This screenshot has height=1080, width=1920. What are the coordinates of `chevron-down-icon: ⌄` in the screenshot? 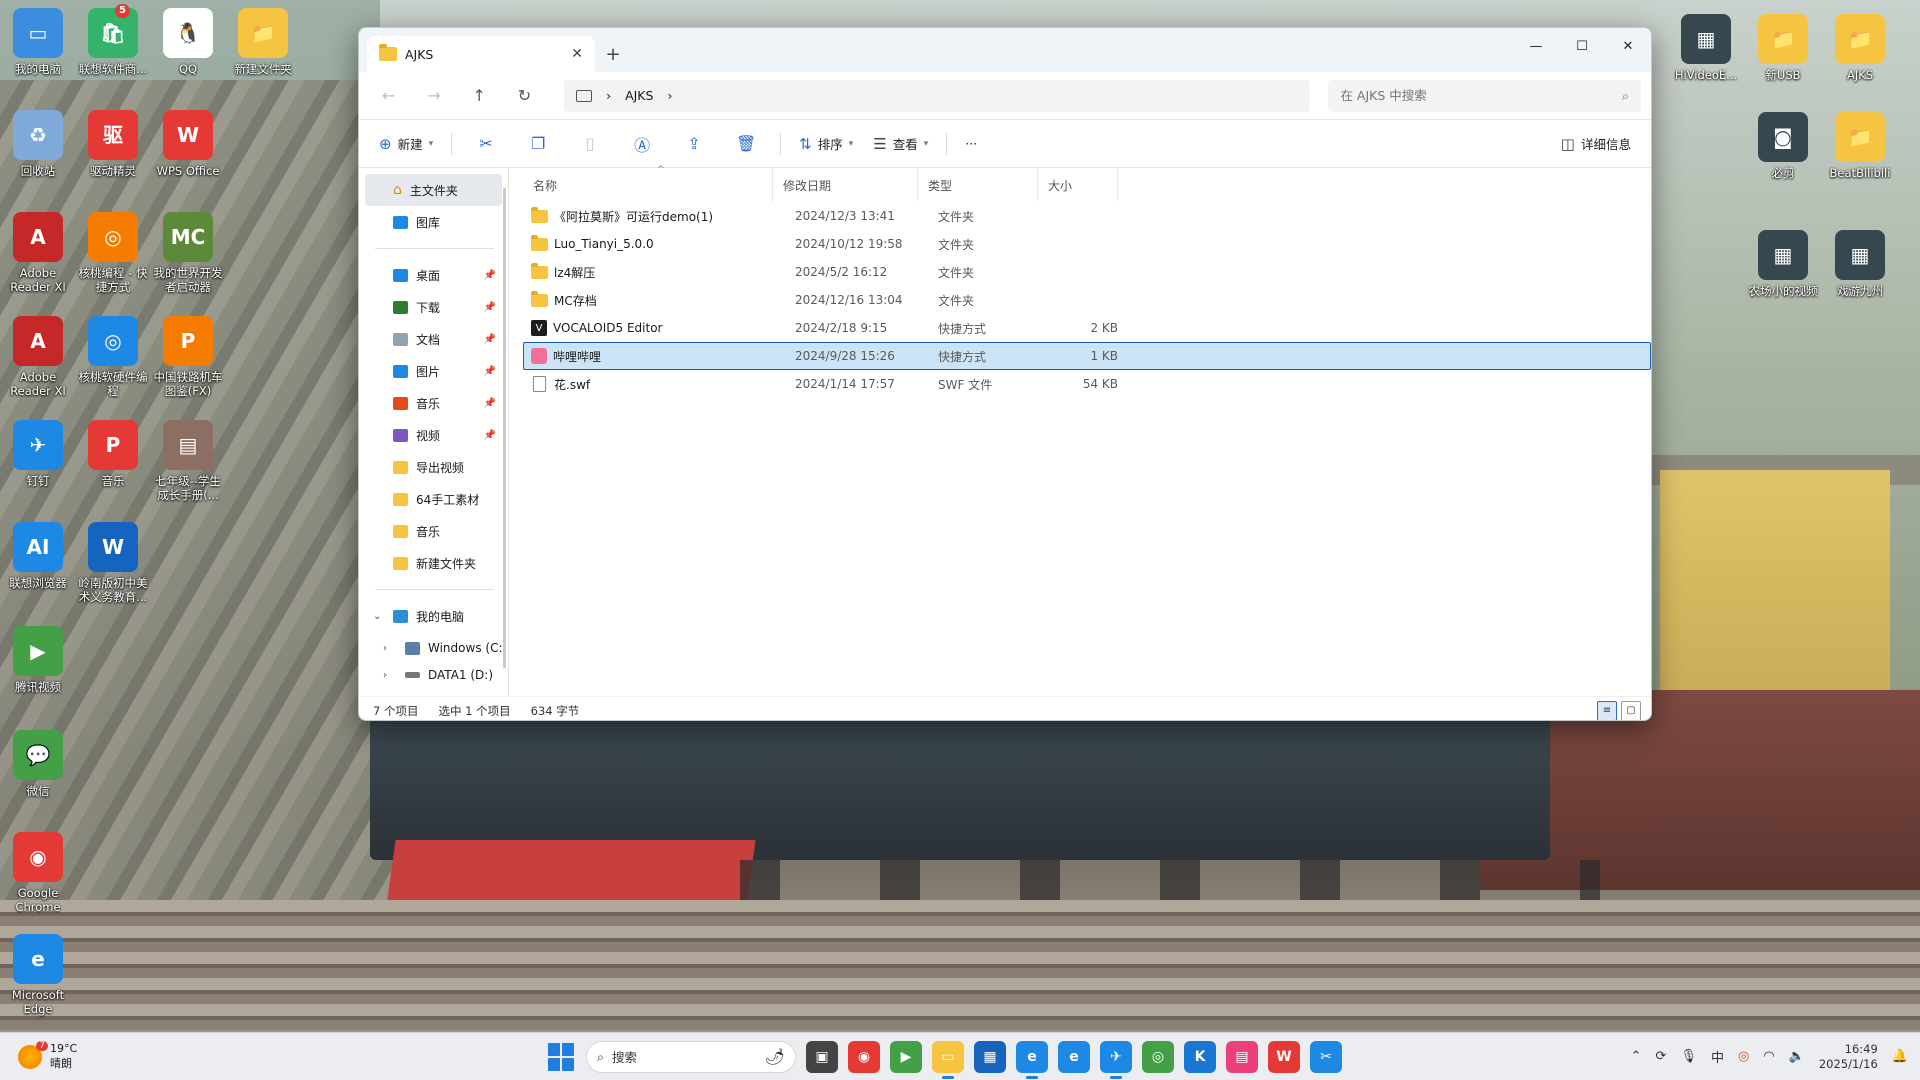 It's located at (377, 616).